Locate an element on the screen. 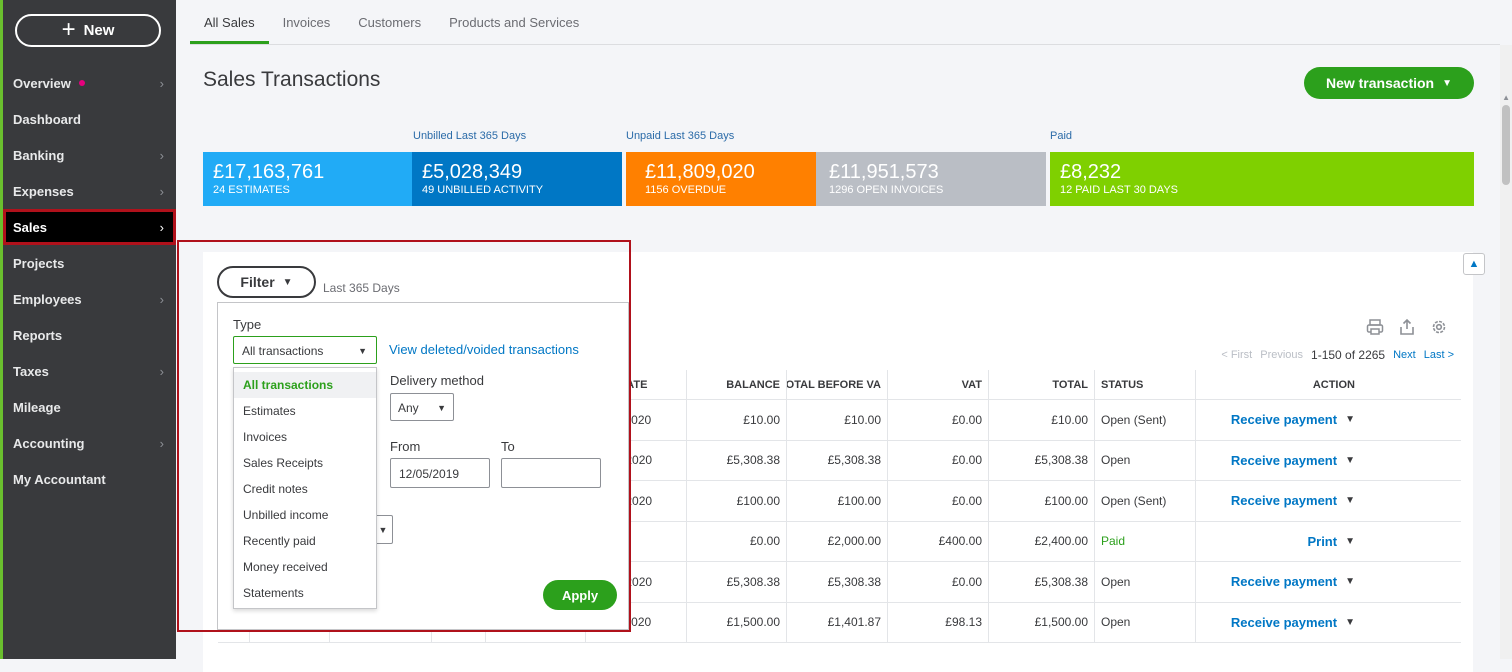 The image size is (1512, 672). cell-vat: £400.00 is located at coordinates (938, 541).